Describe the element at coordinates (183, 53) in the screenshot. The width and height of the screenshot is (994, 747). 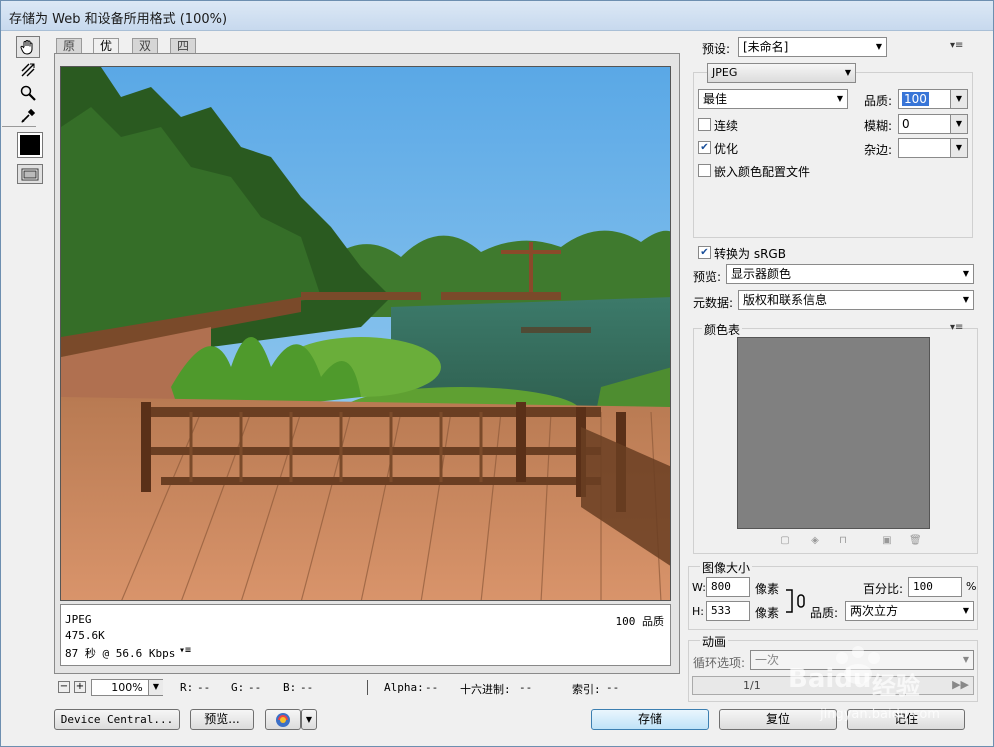
I see `tab-4-up: 四联` at that location.